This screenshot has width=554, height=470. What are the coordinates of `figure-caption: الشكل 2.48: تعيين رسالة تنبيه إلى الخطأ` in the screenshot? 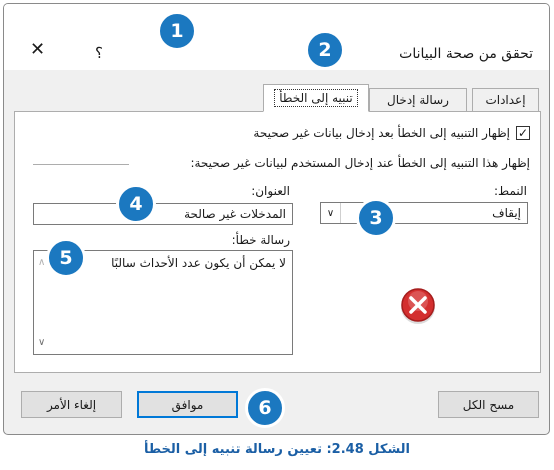 It's located at (277, 449).